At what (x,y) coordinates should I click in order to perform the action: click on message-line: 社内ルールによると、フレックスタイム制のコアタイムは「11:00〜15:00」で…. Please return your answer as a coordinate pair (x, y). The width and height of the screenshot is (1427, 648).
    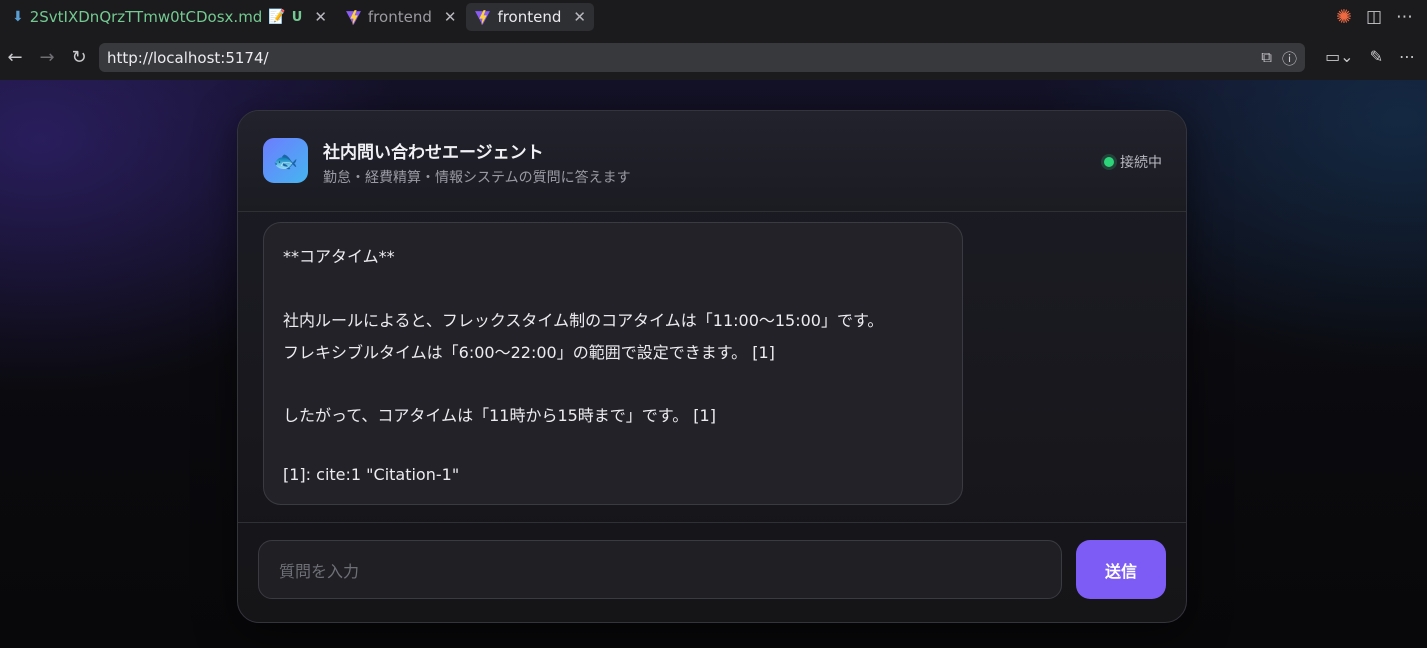
    Looking at the image, I should click on (583, 320).